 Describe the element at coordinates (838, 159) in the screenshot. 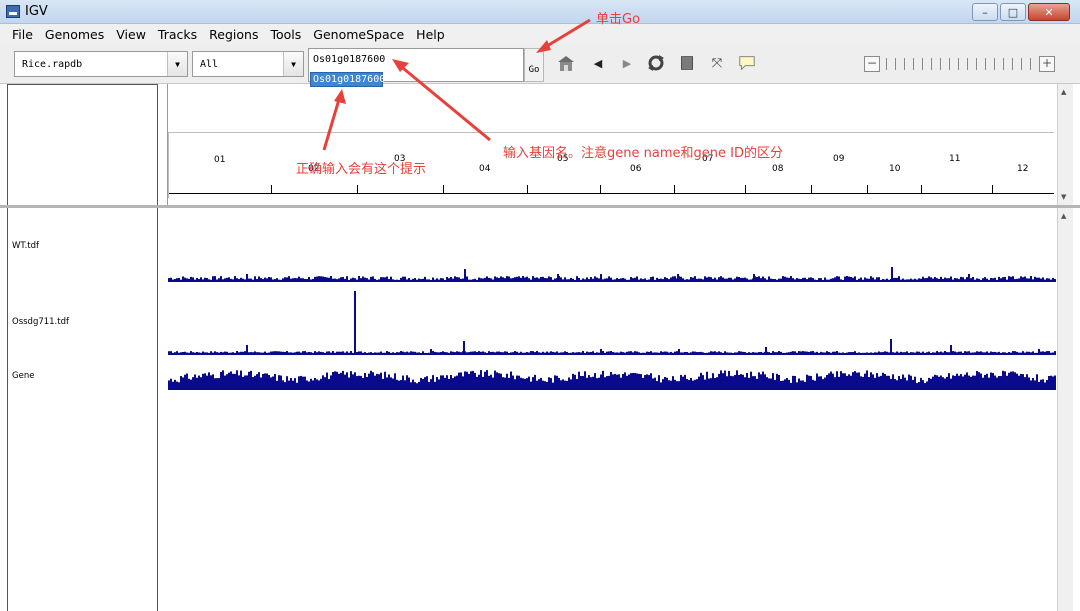

I see `chromosome-label: 09` at that location.